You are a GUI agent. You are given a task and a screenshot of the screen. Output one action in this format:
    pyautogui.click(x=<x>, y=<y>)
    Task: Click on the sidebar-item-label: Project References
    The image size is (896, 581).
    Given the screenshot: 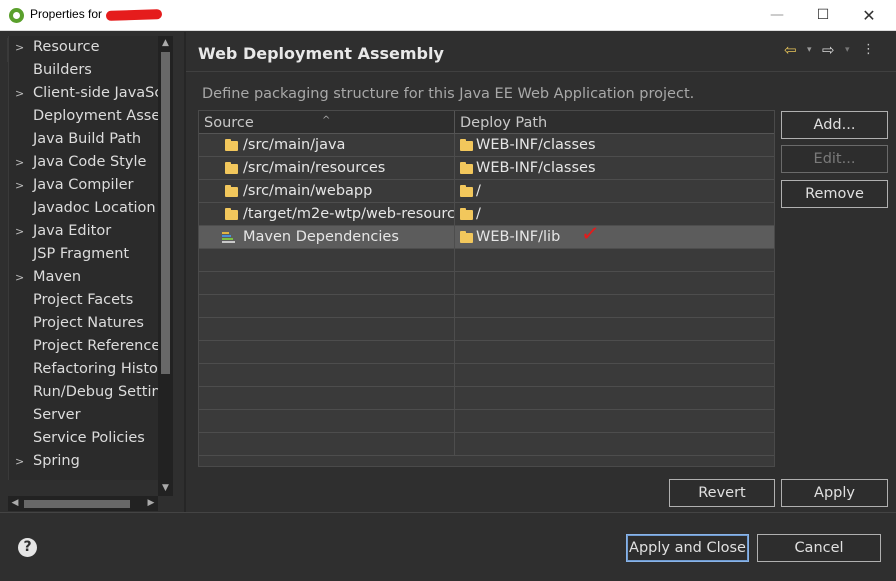 What is the action you would take?
    pyautogui.click(x=95, y=346)
    